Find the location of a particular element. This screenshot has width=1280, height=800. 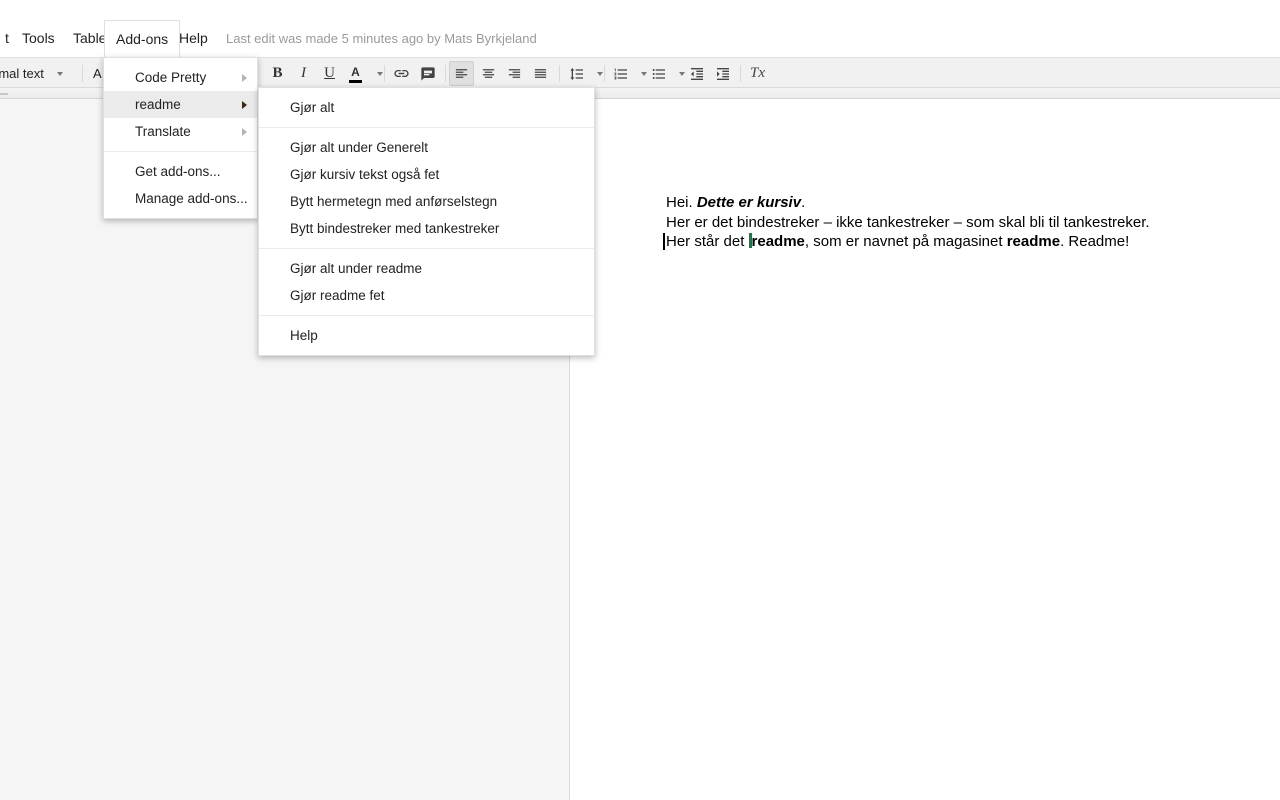

menu-item-code-pretty: Code Pretty is located at coordinates (180, 77).